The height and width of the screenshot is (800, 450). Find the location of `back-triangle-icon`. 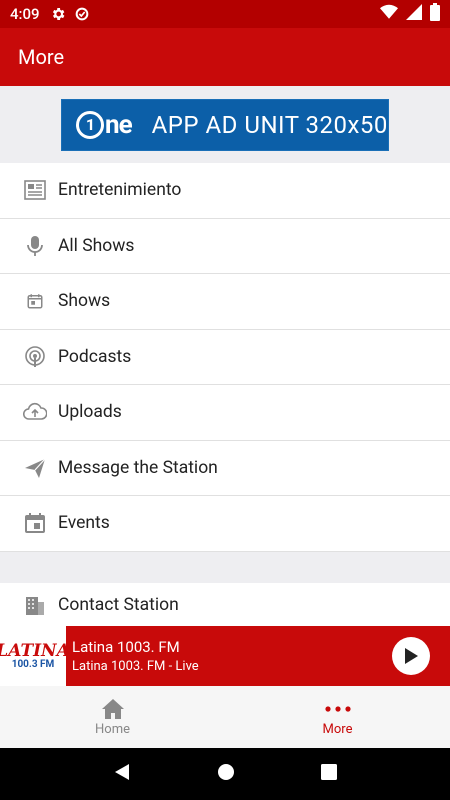

back-triangle-icon is located at coordinates (122, 772).